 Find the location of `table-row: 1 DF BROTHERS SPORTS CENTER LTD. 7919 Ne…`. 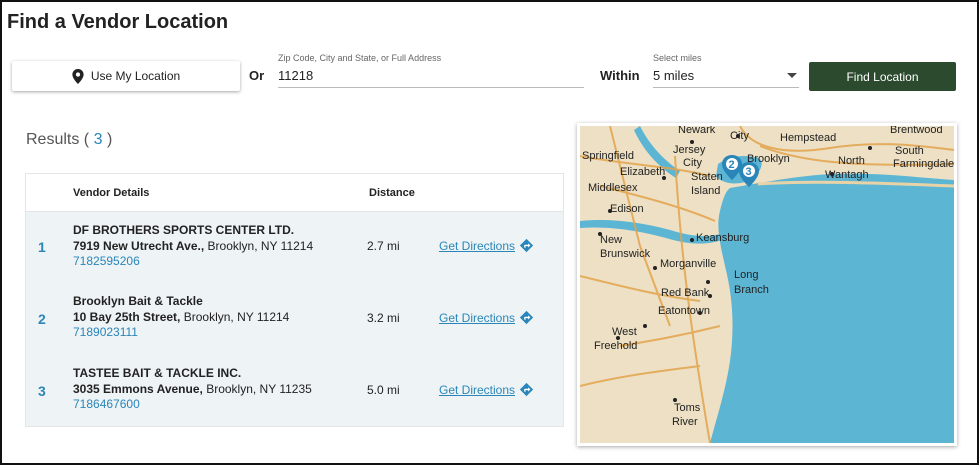

table-row: 1 DF BROTHERS SPORTS CENTER LTD. 7919 Ne… is located at coordinates (294, 258).